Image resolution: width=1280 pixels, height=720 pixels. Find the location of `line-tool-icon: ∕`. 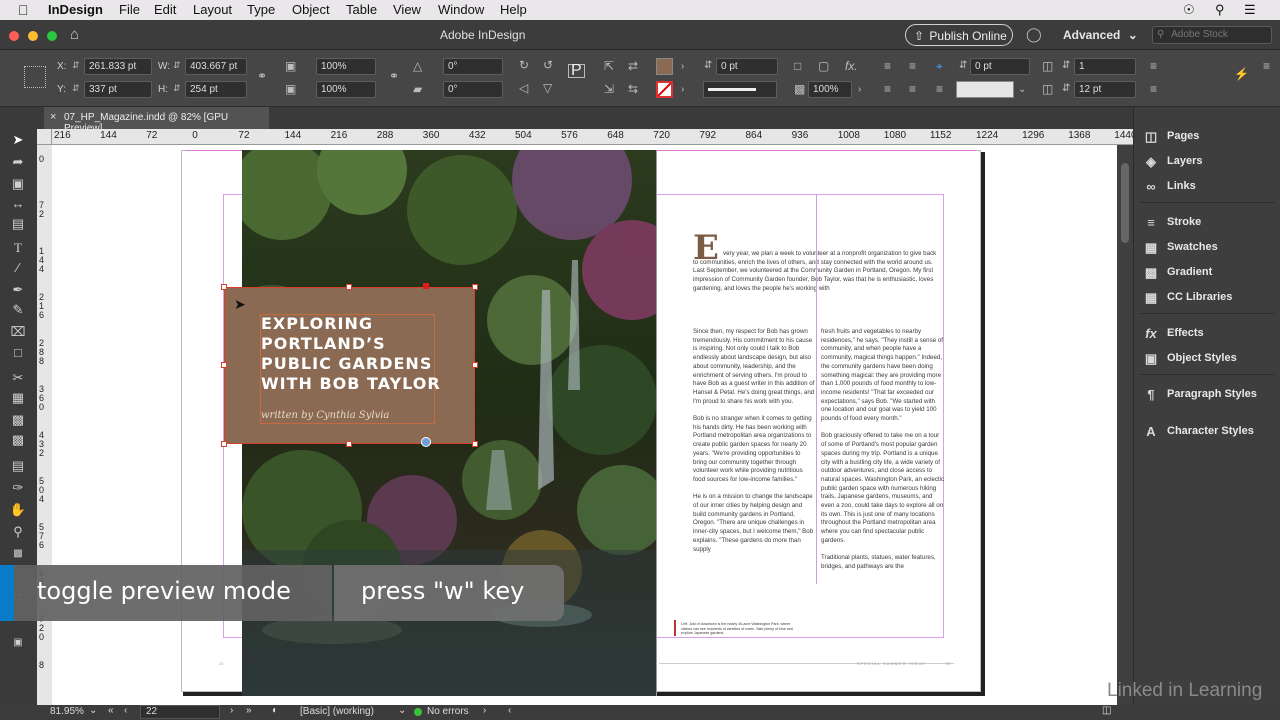

line-tool-icon: ∕ is located at coordinates (18, 268).